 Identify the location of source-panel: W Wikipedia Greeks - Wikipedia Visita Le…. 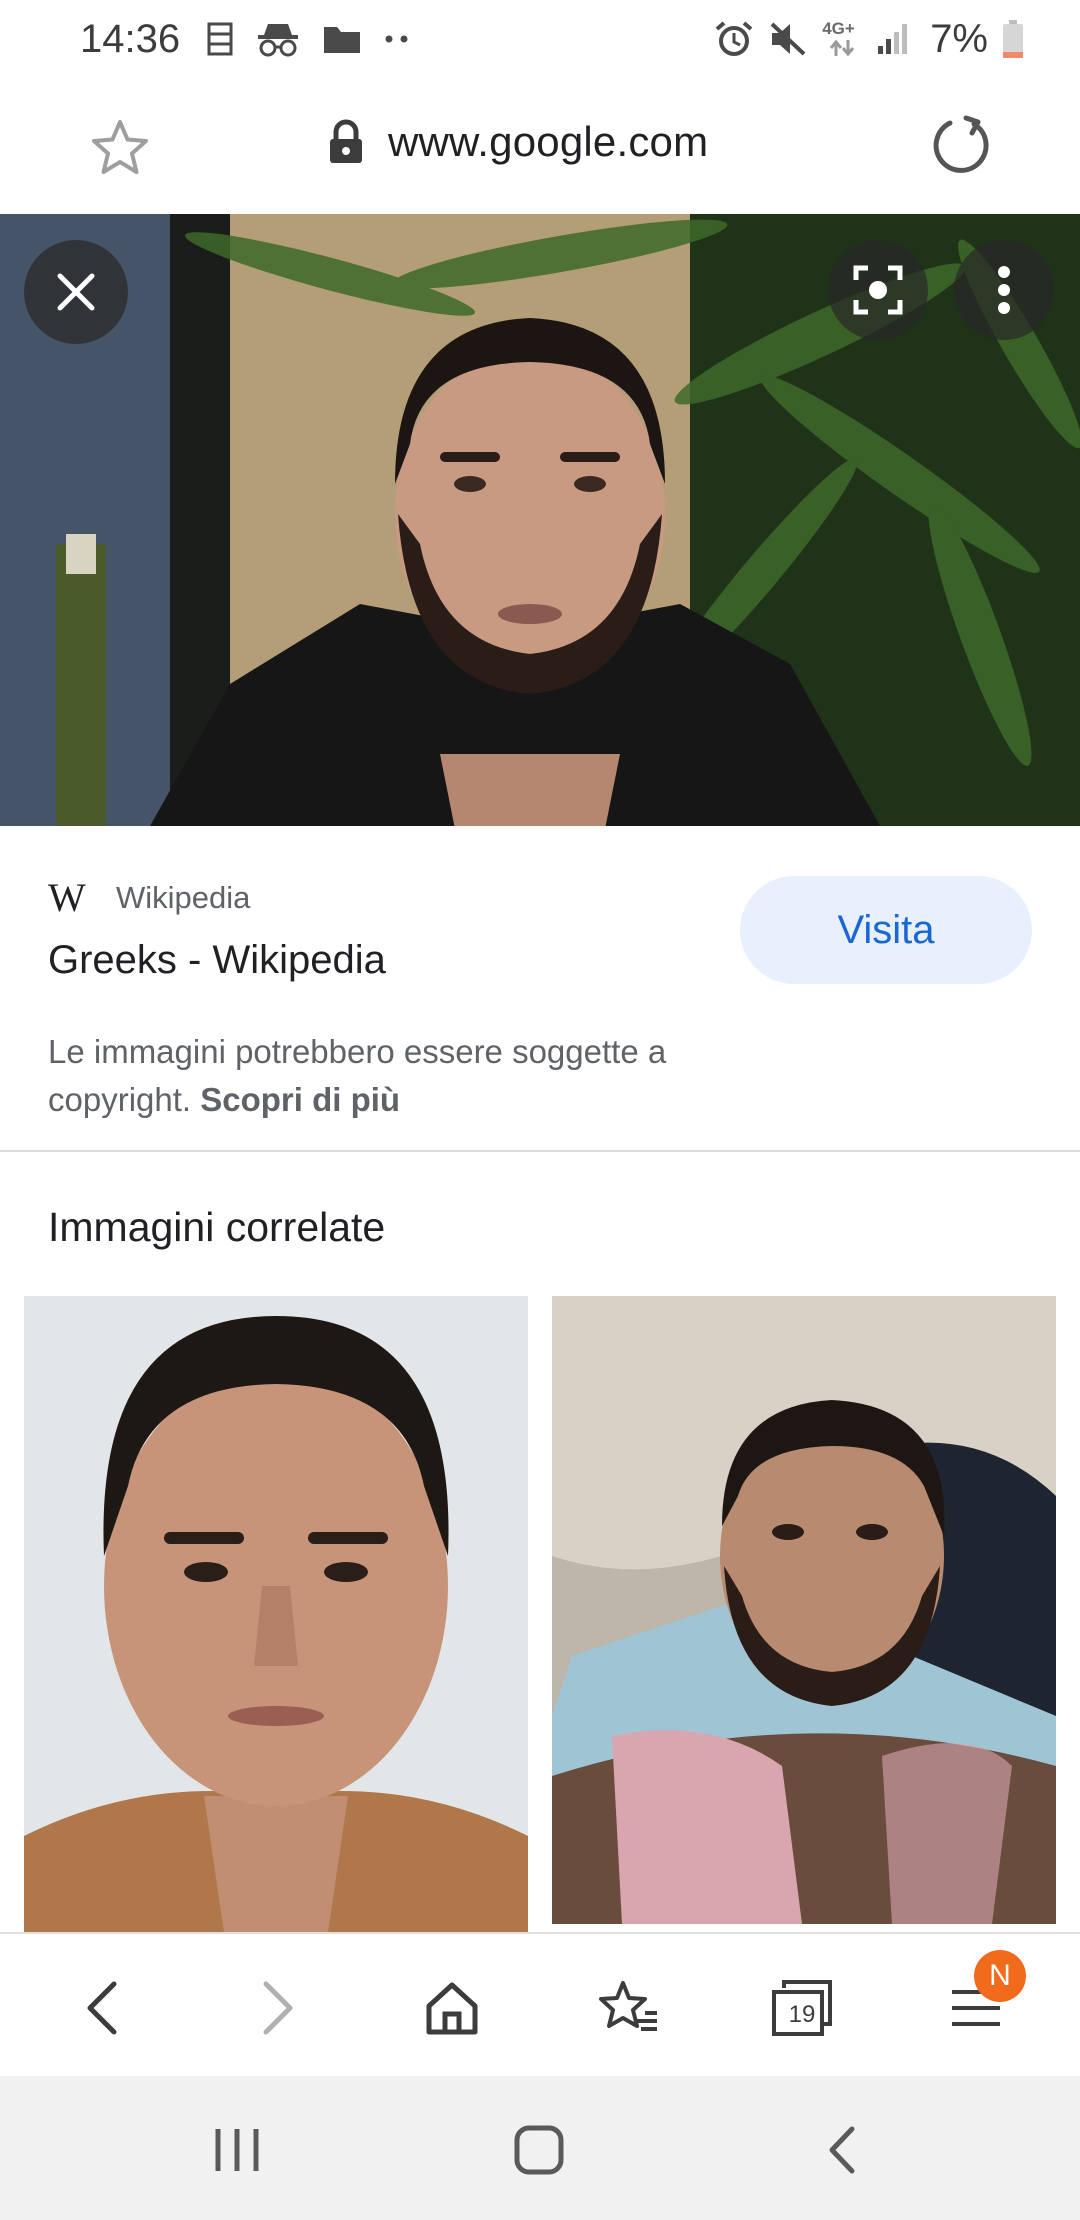
(540, 989).